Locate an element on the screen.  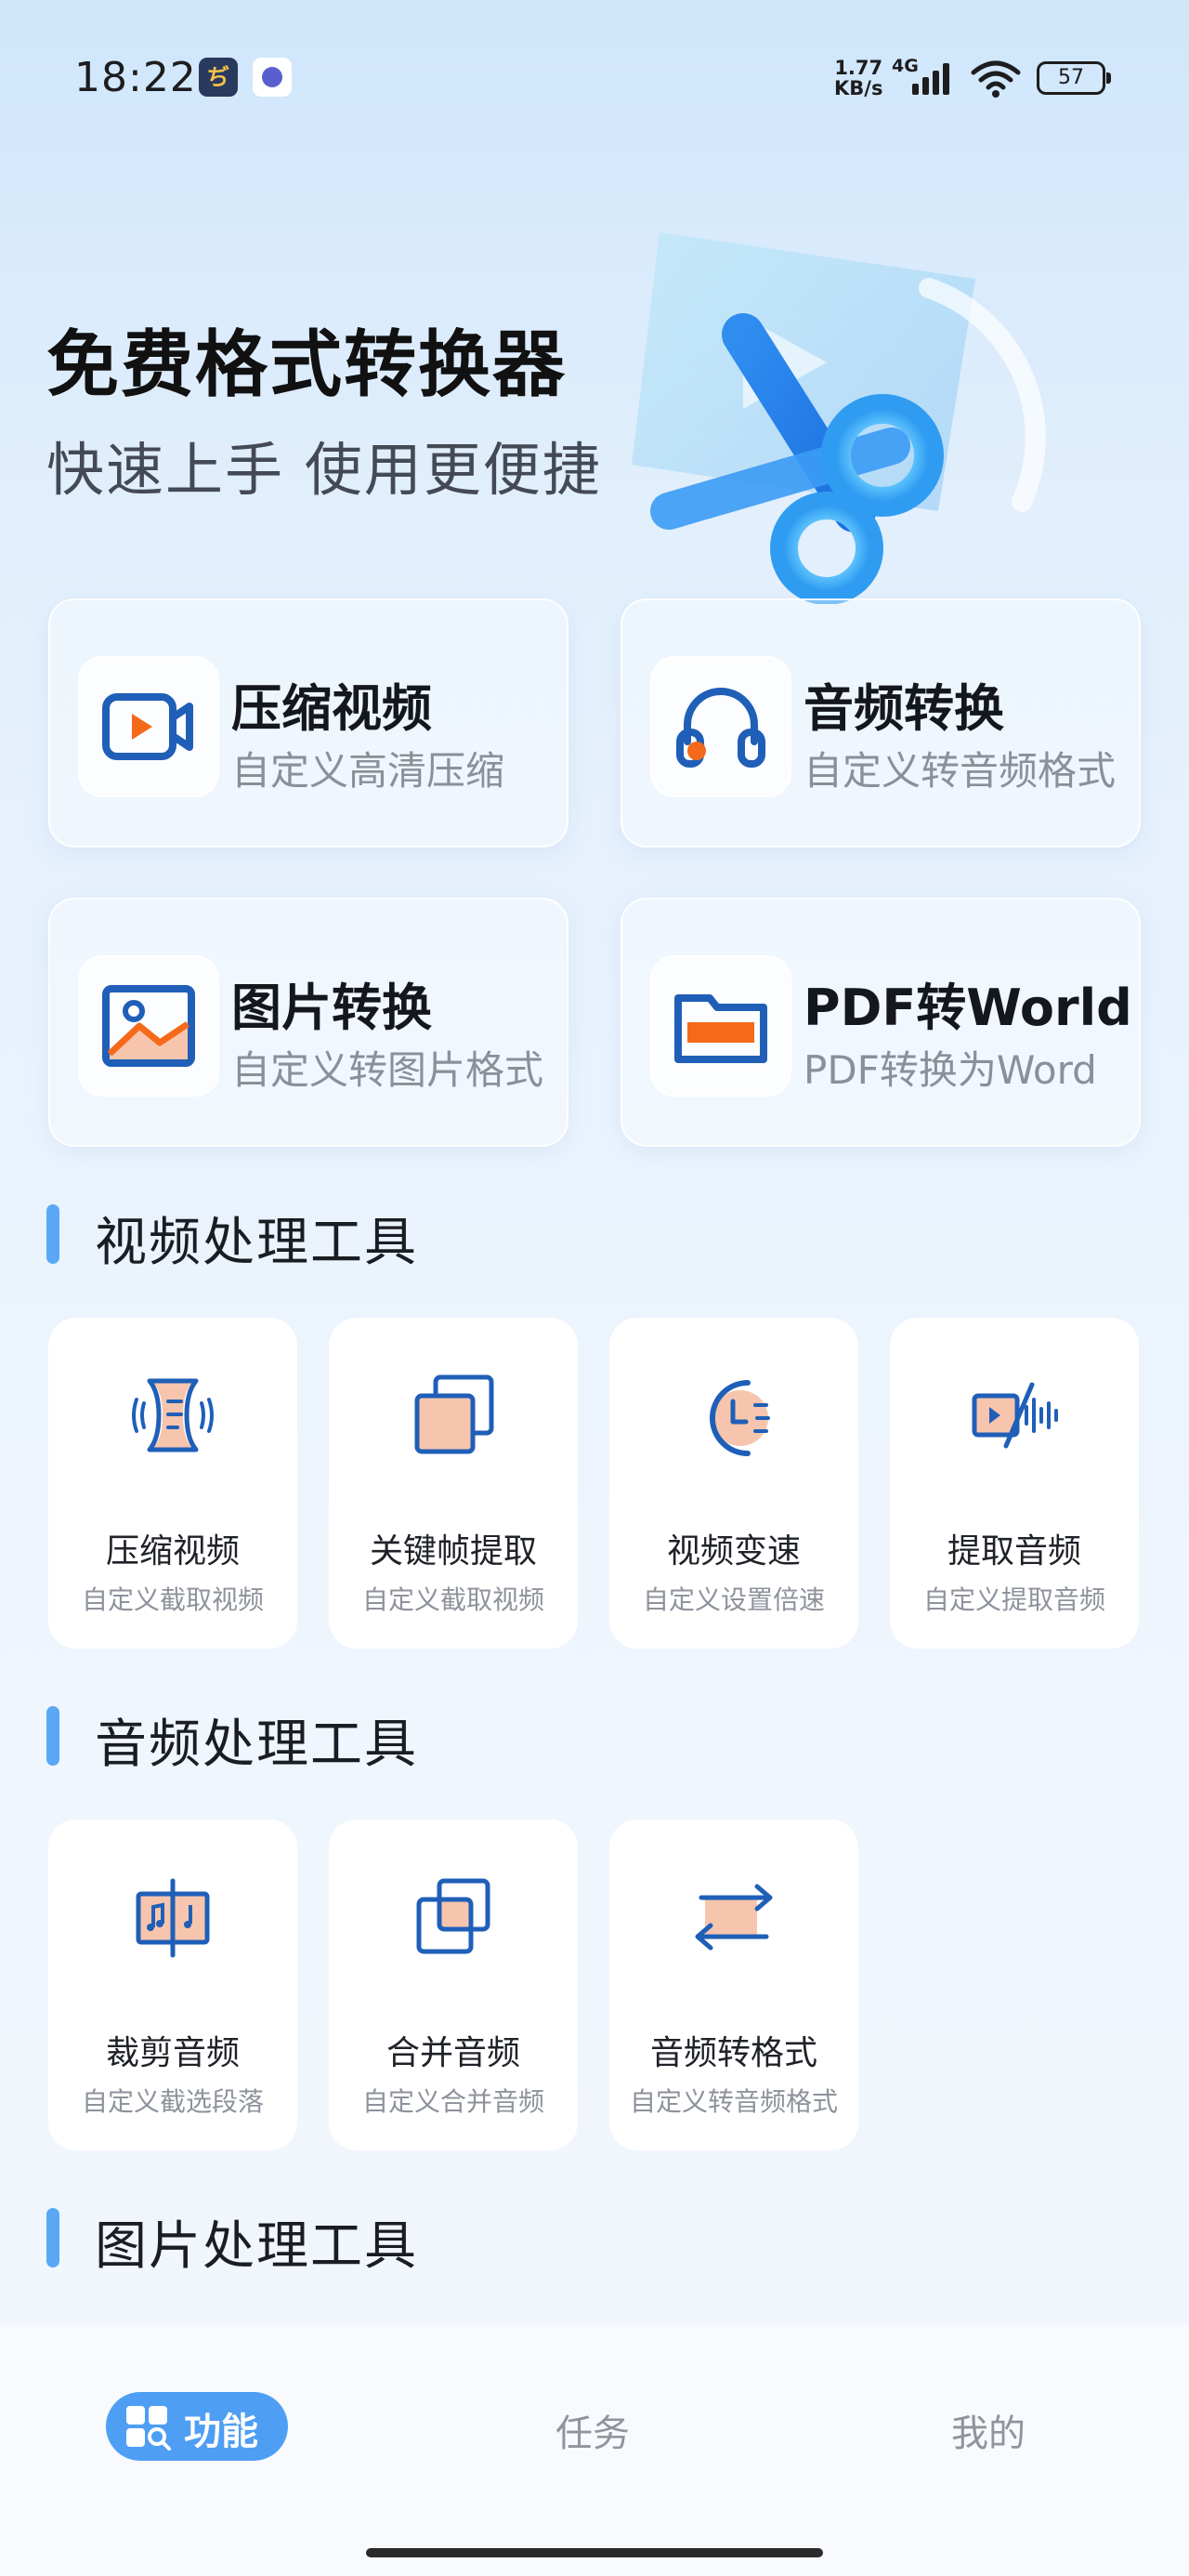
tool-title: 合并音频 is located at coordinates (452, 2053).